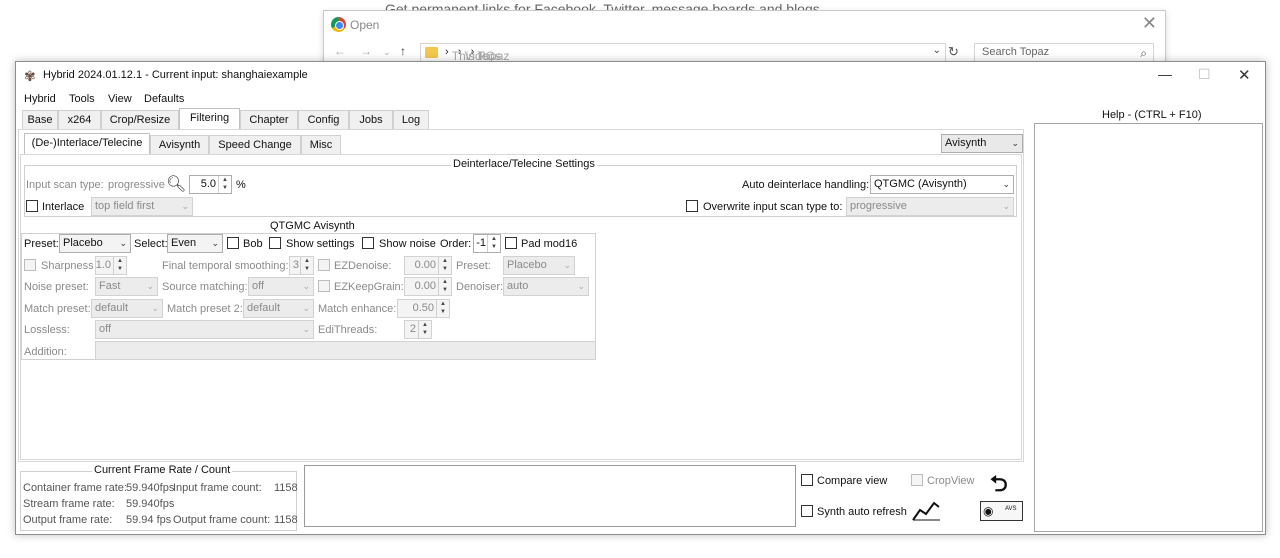 The width and height of the screenshot is (1280, 558). Describe the element at coordinates (807, 480) in the screenshot. I see `compare-view-checkbox` at that location.